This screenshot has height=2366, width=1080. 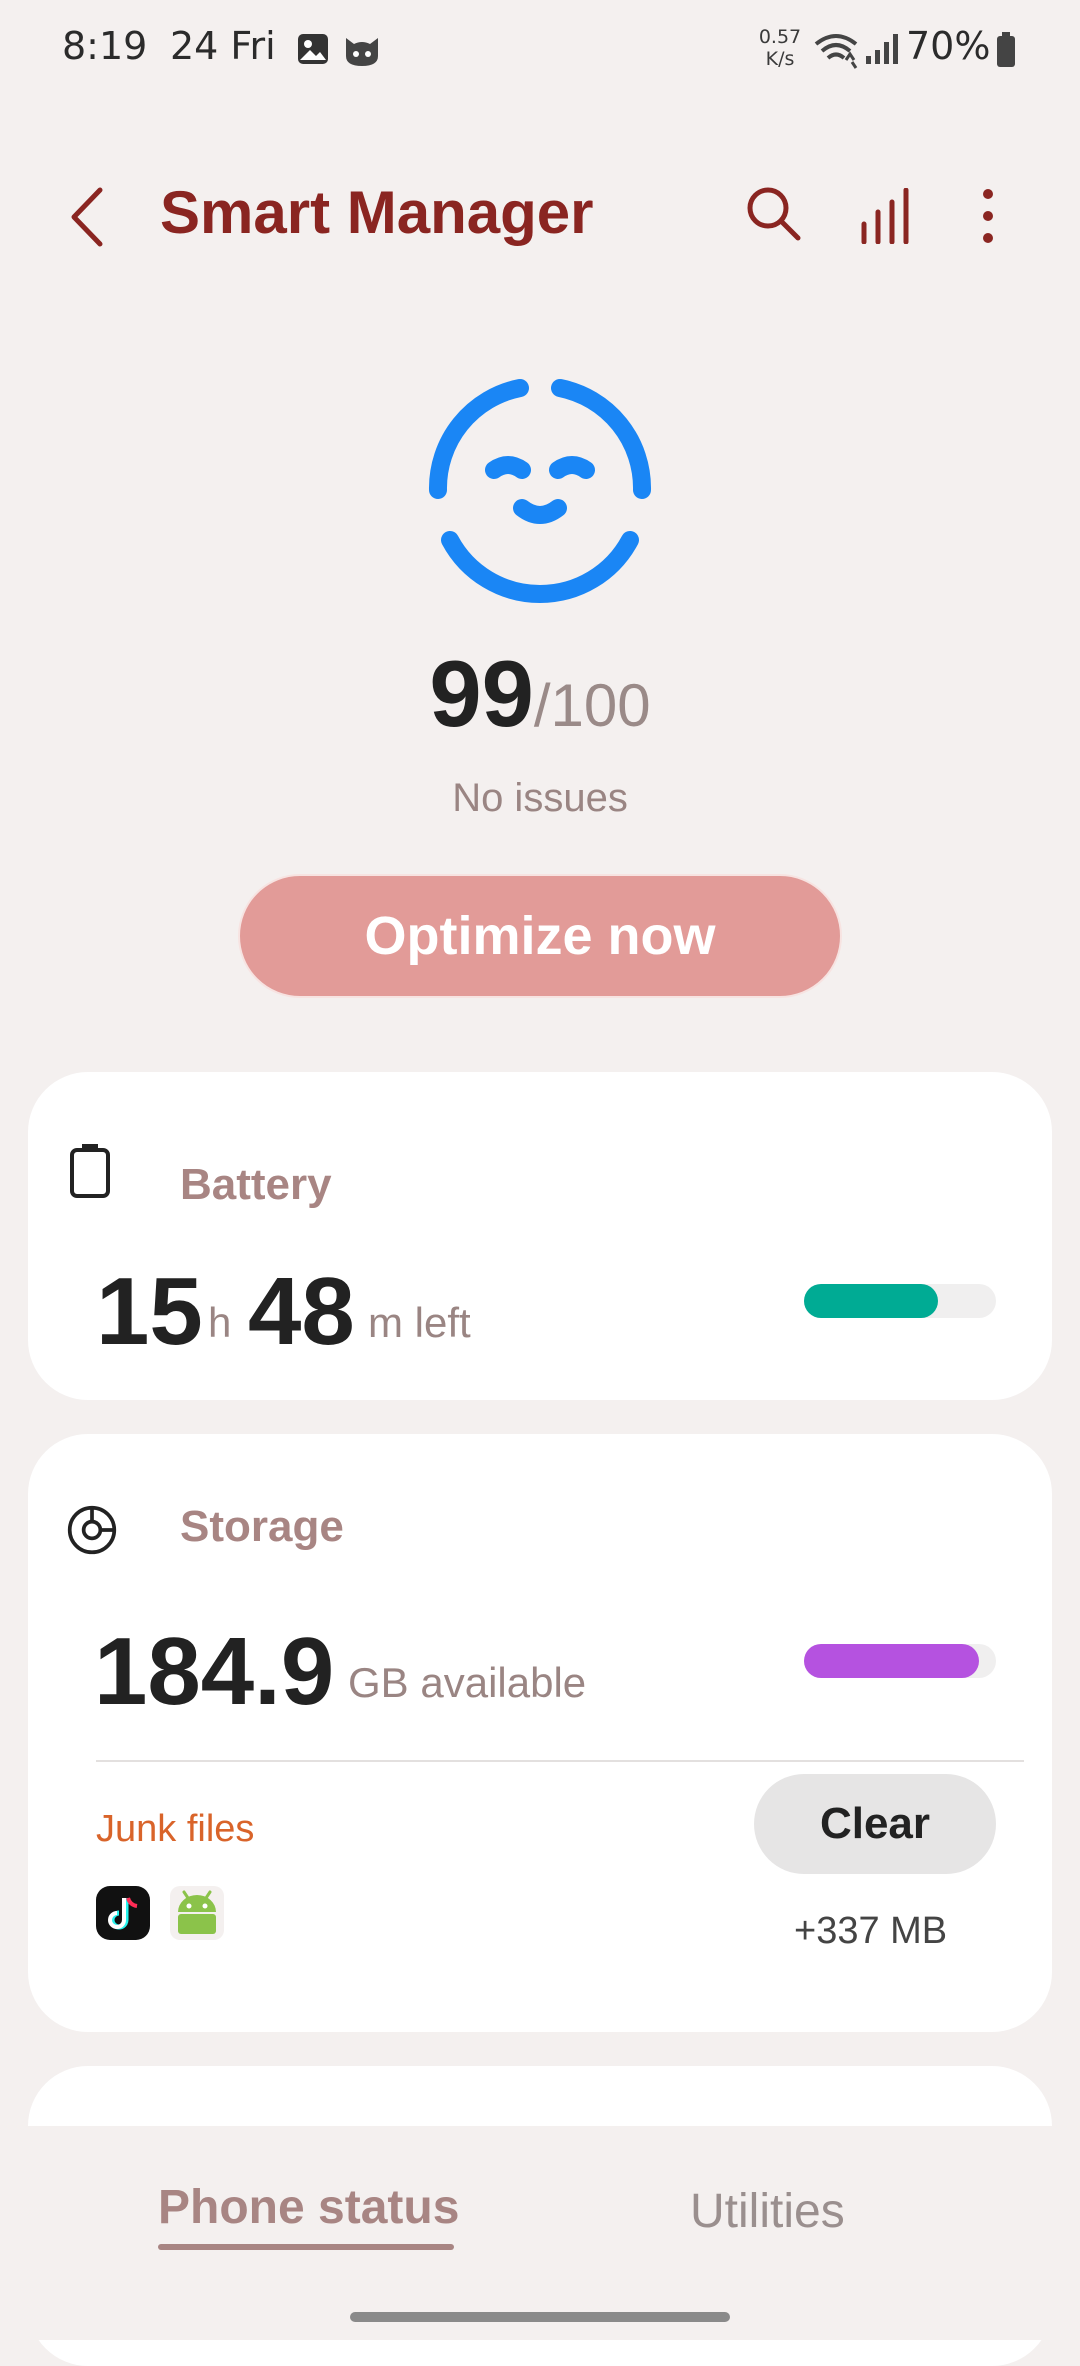 I want to click on junk-files-size: +337 MB, so click(x=871, y=1931).